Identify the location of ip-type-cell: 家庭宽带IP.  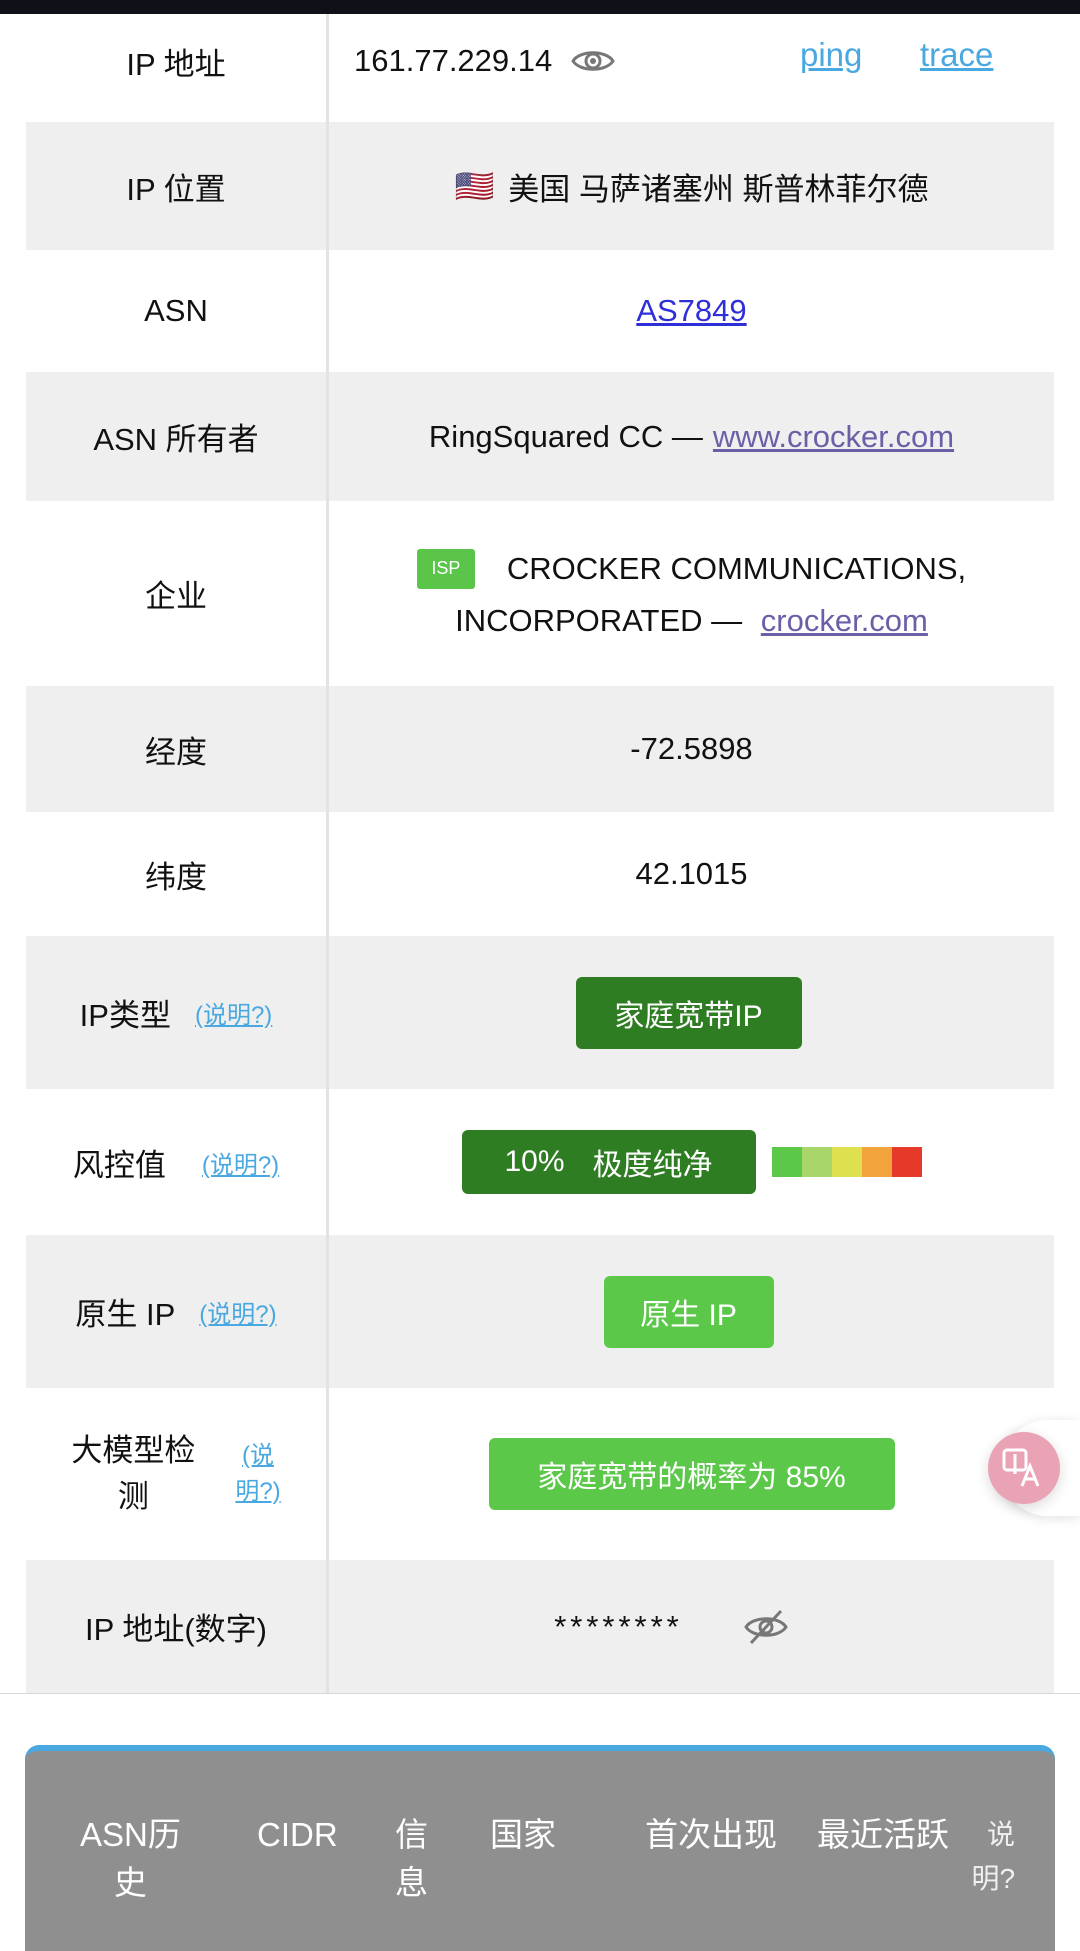
(691, 1012).